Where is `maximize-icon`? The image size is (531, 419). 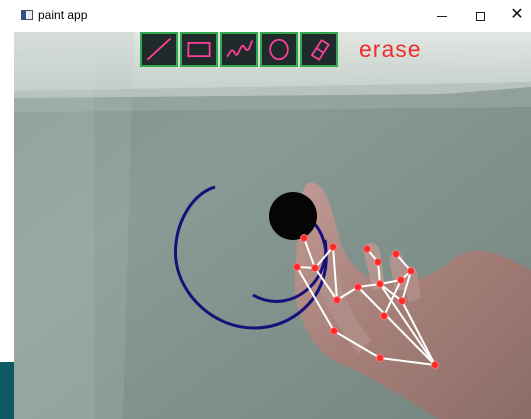 maximize-icon is located at coordinates (480, 16).